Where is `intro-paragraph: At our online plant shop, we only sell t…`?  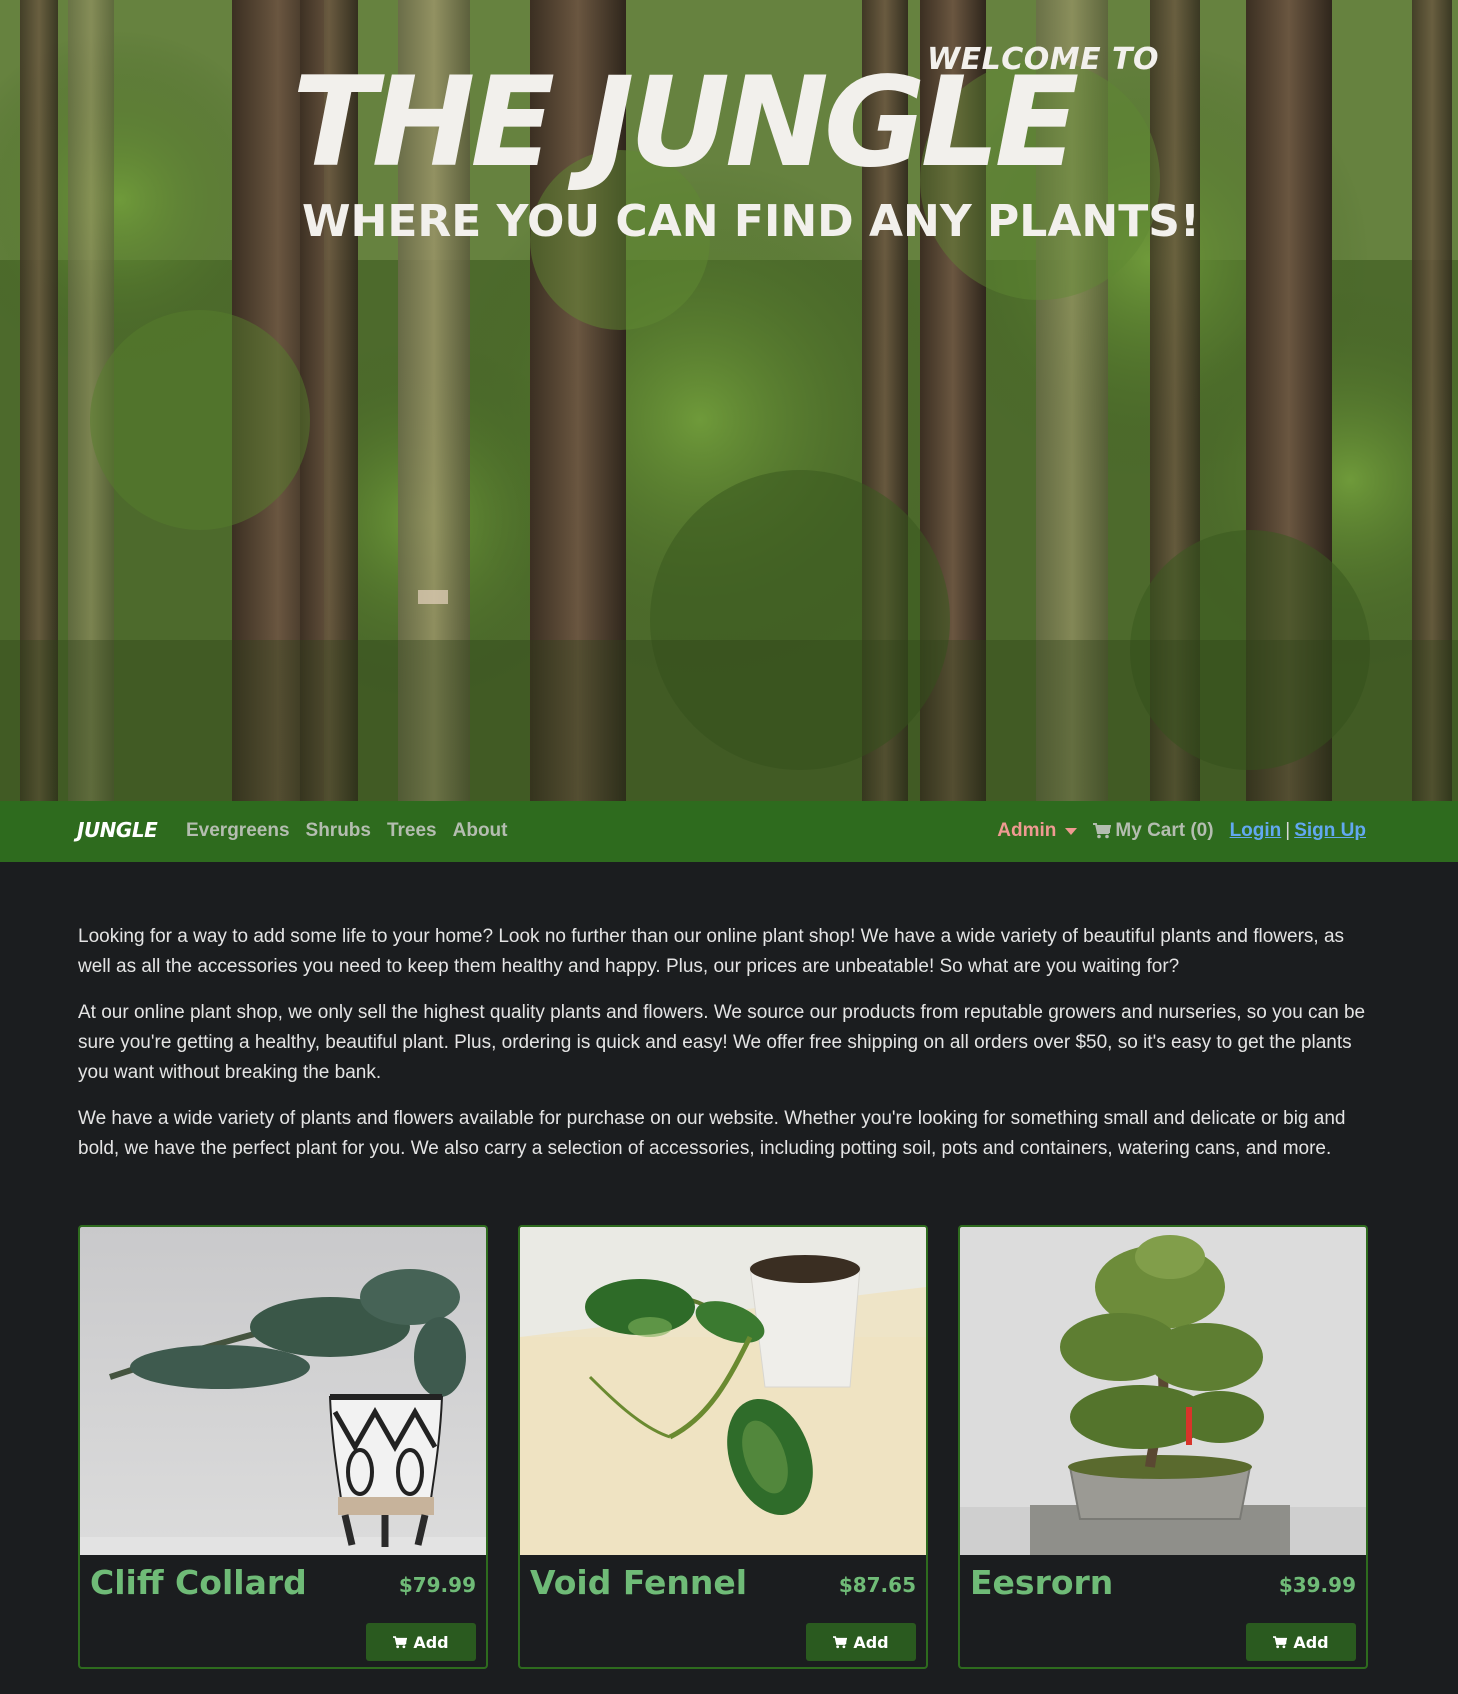
intro-paragraph: At our online plant shop, we only sell t… is located at coordinates (722, 1042).